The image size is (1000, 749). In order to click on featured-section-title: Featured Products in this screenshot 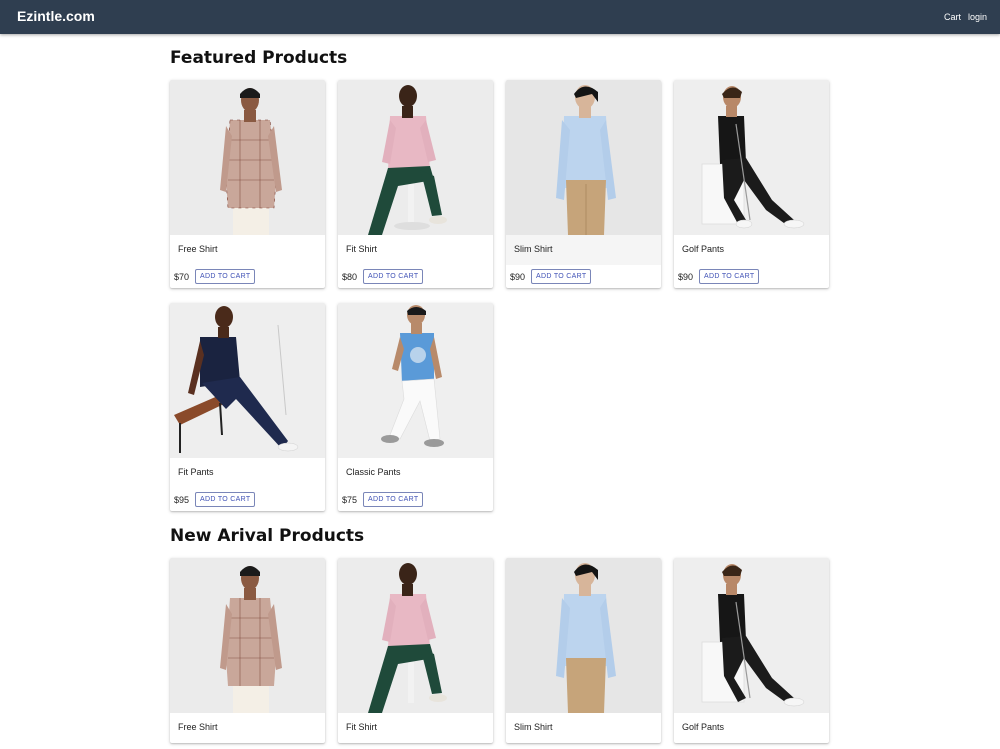, I will do `click(259, 58)`.